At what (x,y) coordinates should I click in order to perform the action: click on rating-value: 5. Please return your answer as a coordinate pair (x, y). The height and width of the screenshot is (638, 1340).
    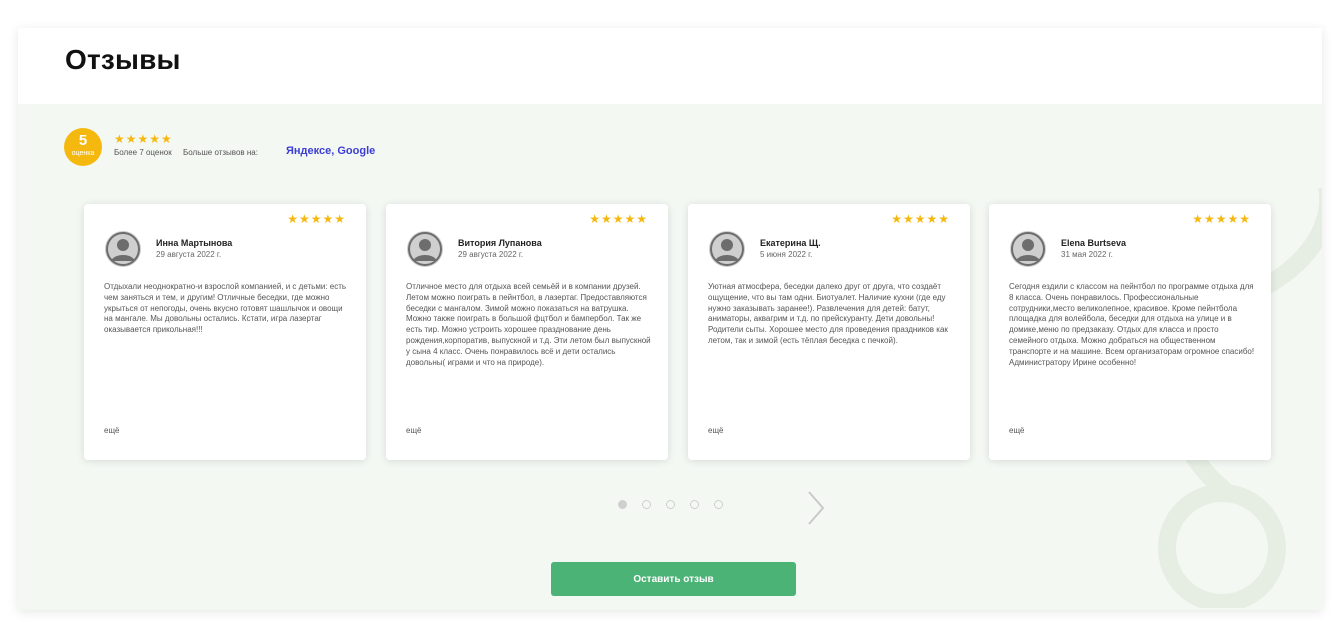
    Looking at the image, I should click on (83, 140).